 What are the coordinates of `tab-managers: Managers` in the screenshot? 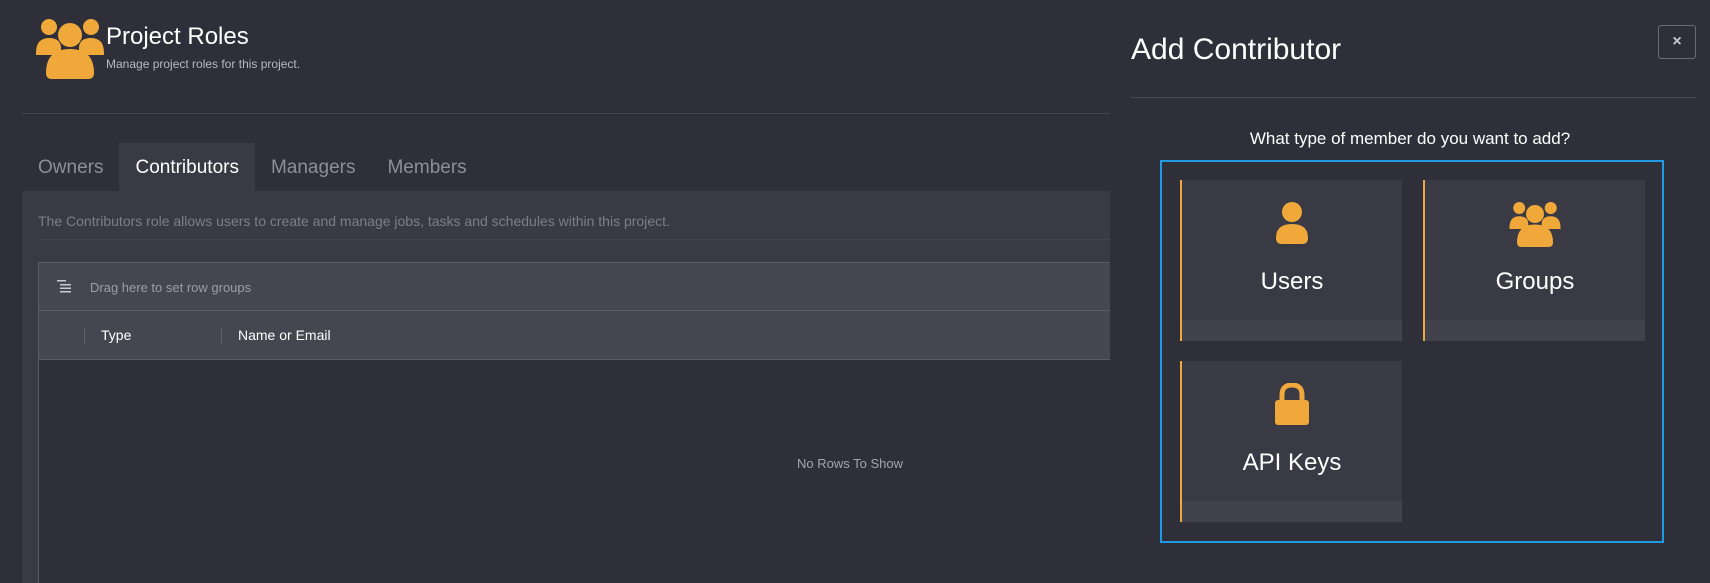 It's located at (313, 167).